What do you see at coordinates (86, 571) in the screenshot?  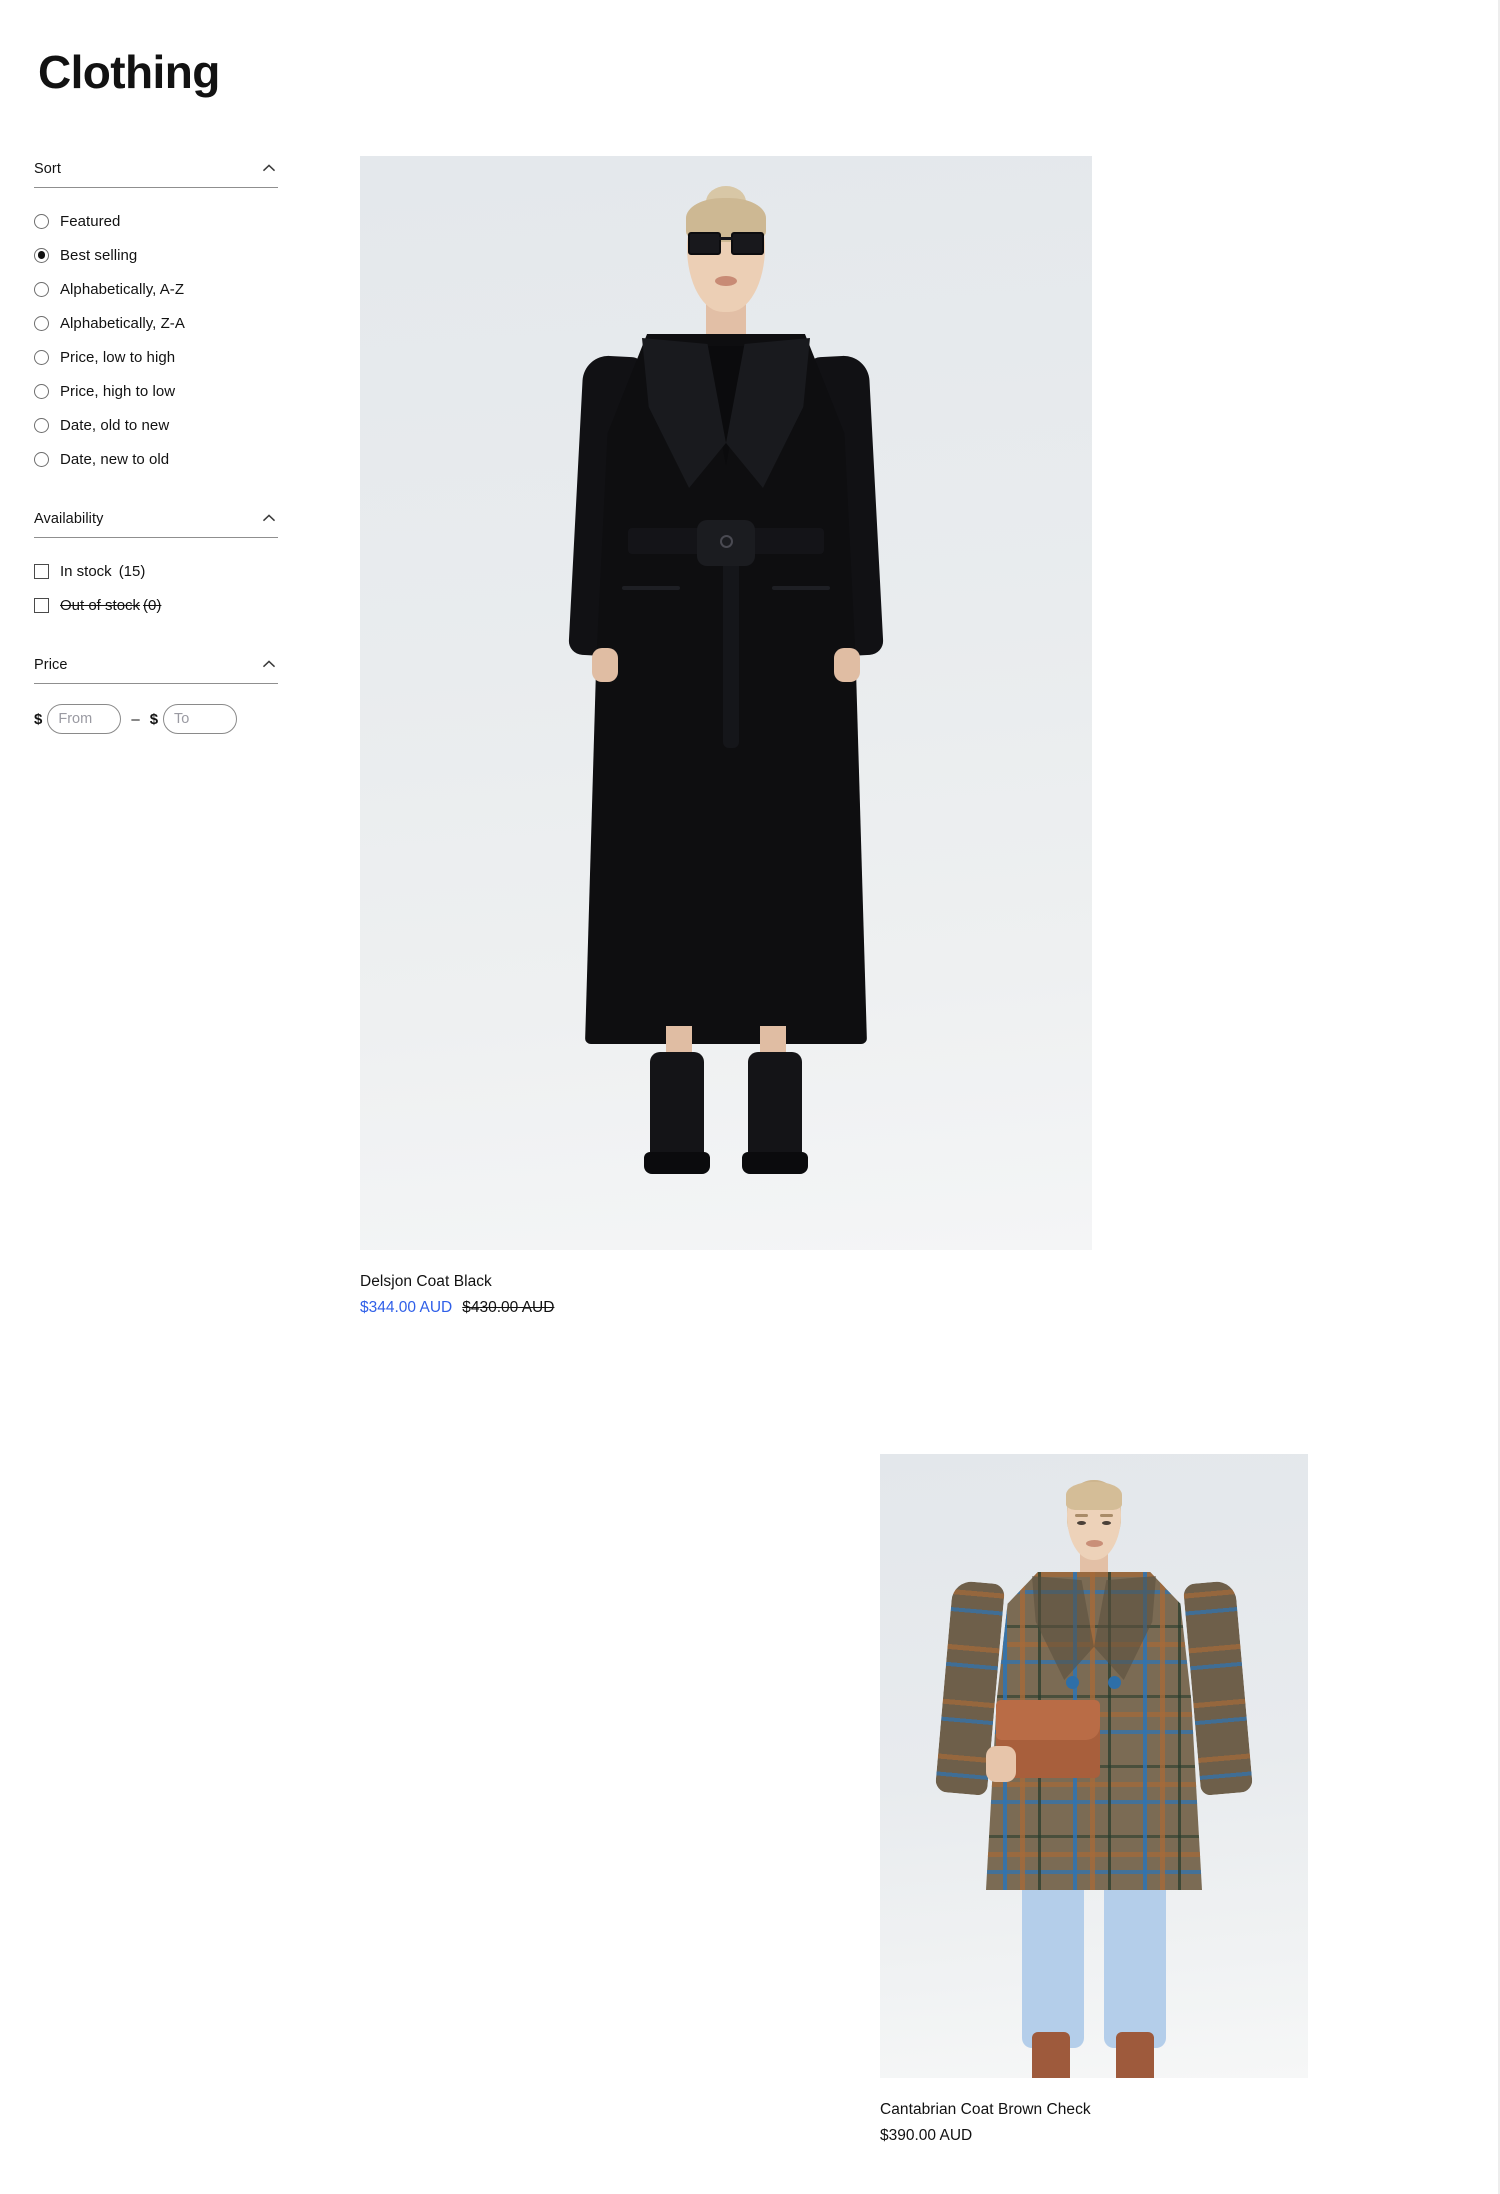 I see `availability-option-label: In stock` at bounding box center [86, 571].